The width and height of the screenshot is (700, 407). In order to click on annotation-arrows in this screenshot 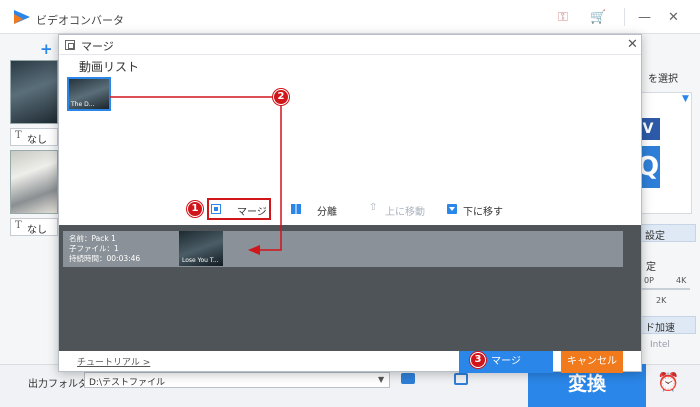, I will do `click(196, 175)`.